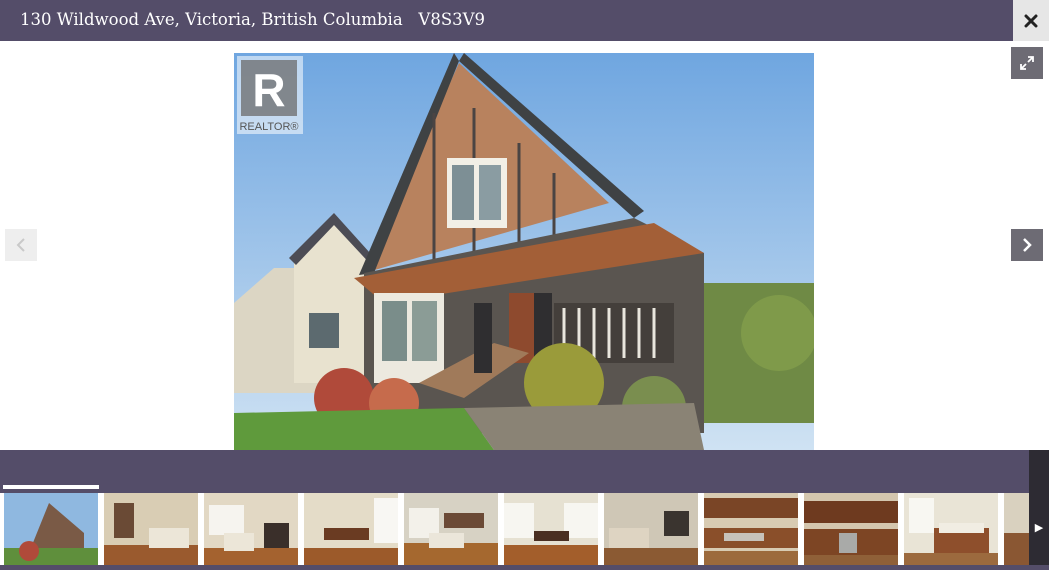  What do you see at coordinates (1039, 527) in the screenshot?
I see `play-right-icon: ▶` at bounding box center [1039, 527].